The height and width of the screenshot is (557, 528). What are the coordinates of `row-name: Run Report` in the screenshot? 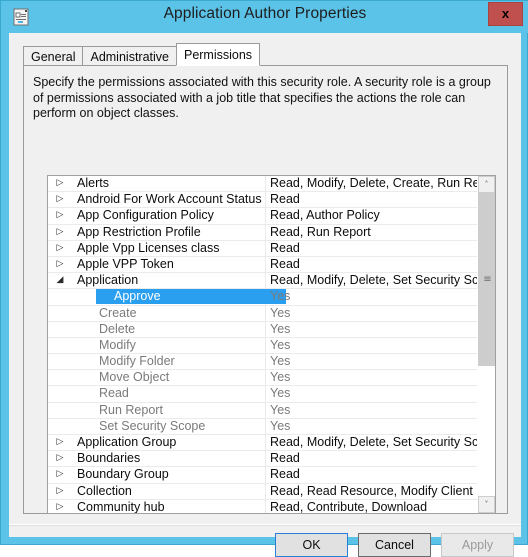 It's located at (131, 409).